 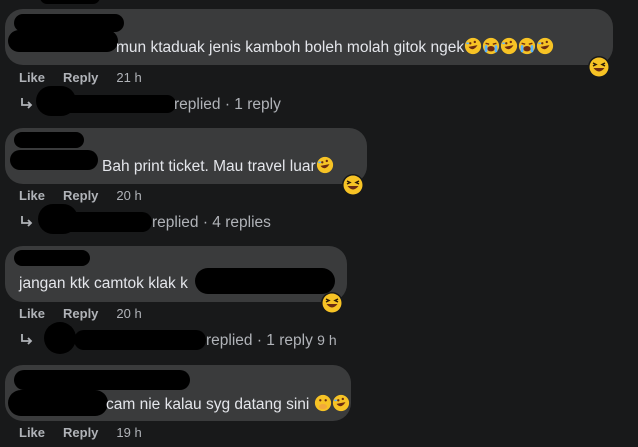 What do you see at coordinates (58, 403) in the screenshot?
I see `redacted-name-4b` at bounding box center [58, 403].